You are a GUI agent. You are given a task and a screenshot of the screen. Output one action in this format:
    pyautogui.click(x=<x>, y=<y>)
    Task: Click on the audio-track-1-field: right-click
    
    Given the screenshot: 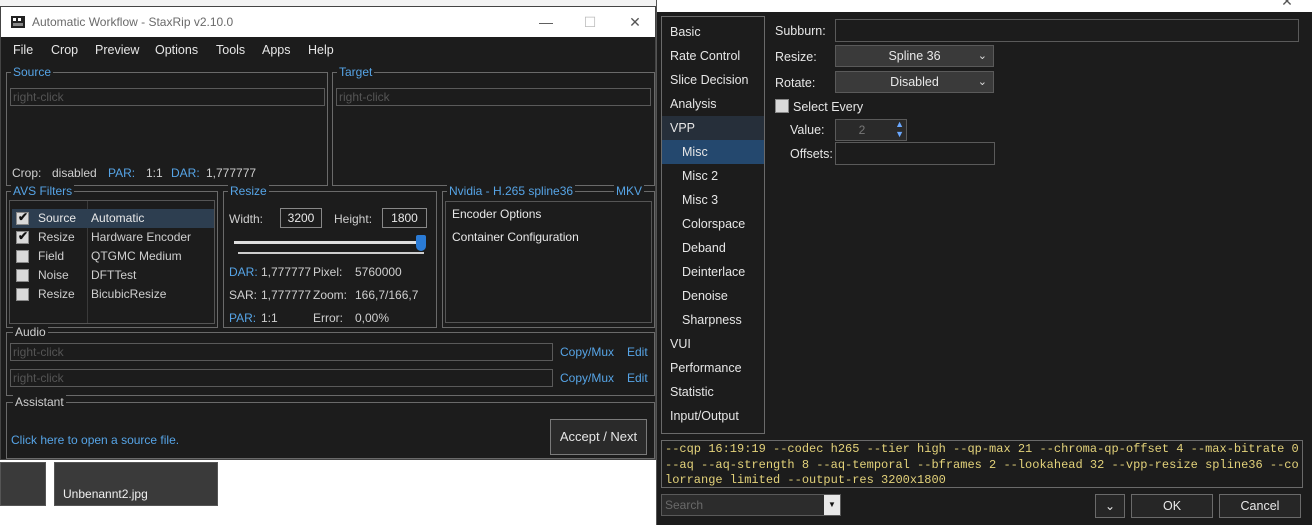 What is the action you would take?
    pyautogui.click(x=281, y=352)
    